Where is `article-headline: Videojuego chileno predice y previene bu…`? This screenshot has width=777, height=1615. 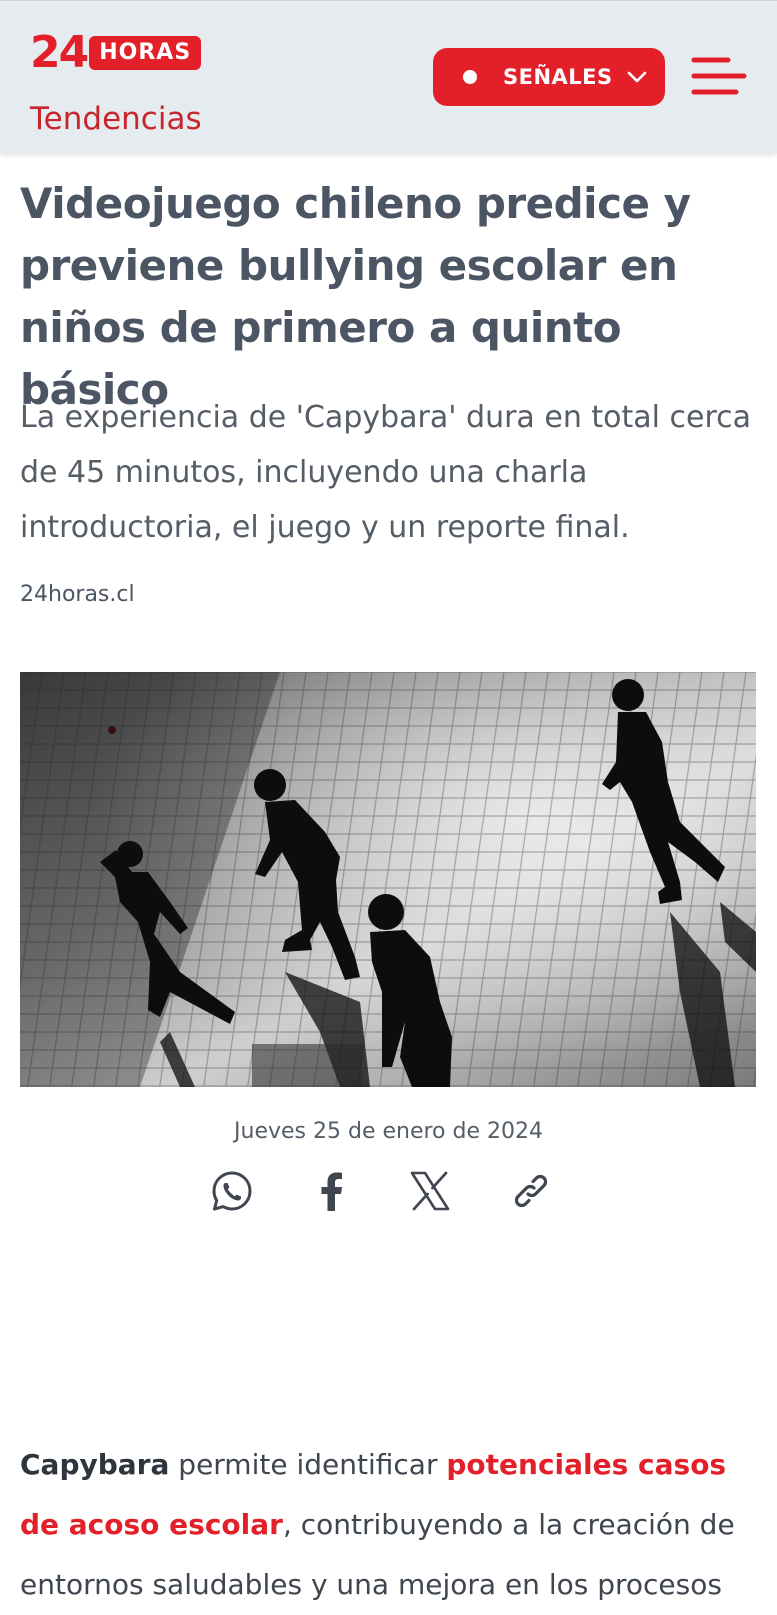
article-headline: Videojuego chileno predice y previene bu… is located at coordinates (355, 296).